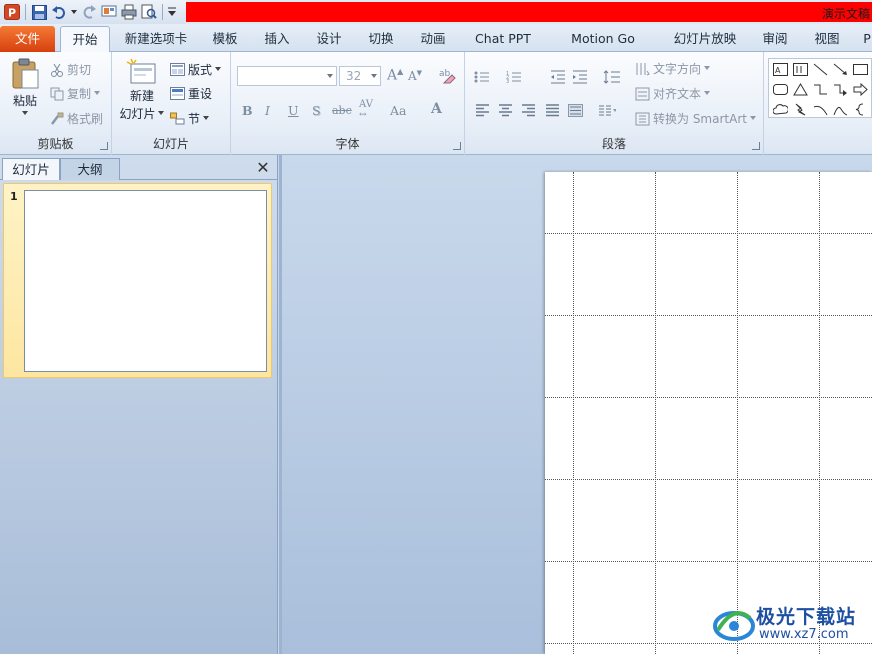  Describe the element at coordinates (603, 39) in the screenshot. I see `tab-motion-go: Motion Go` at that location.